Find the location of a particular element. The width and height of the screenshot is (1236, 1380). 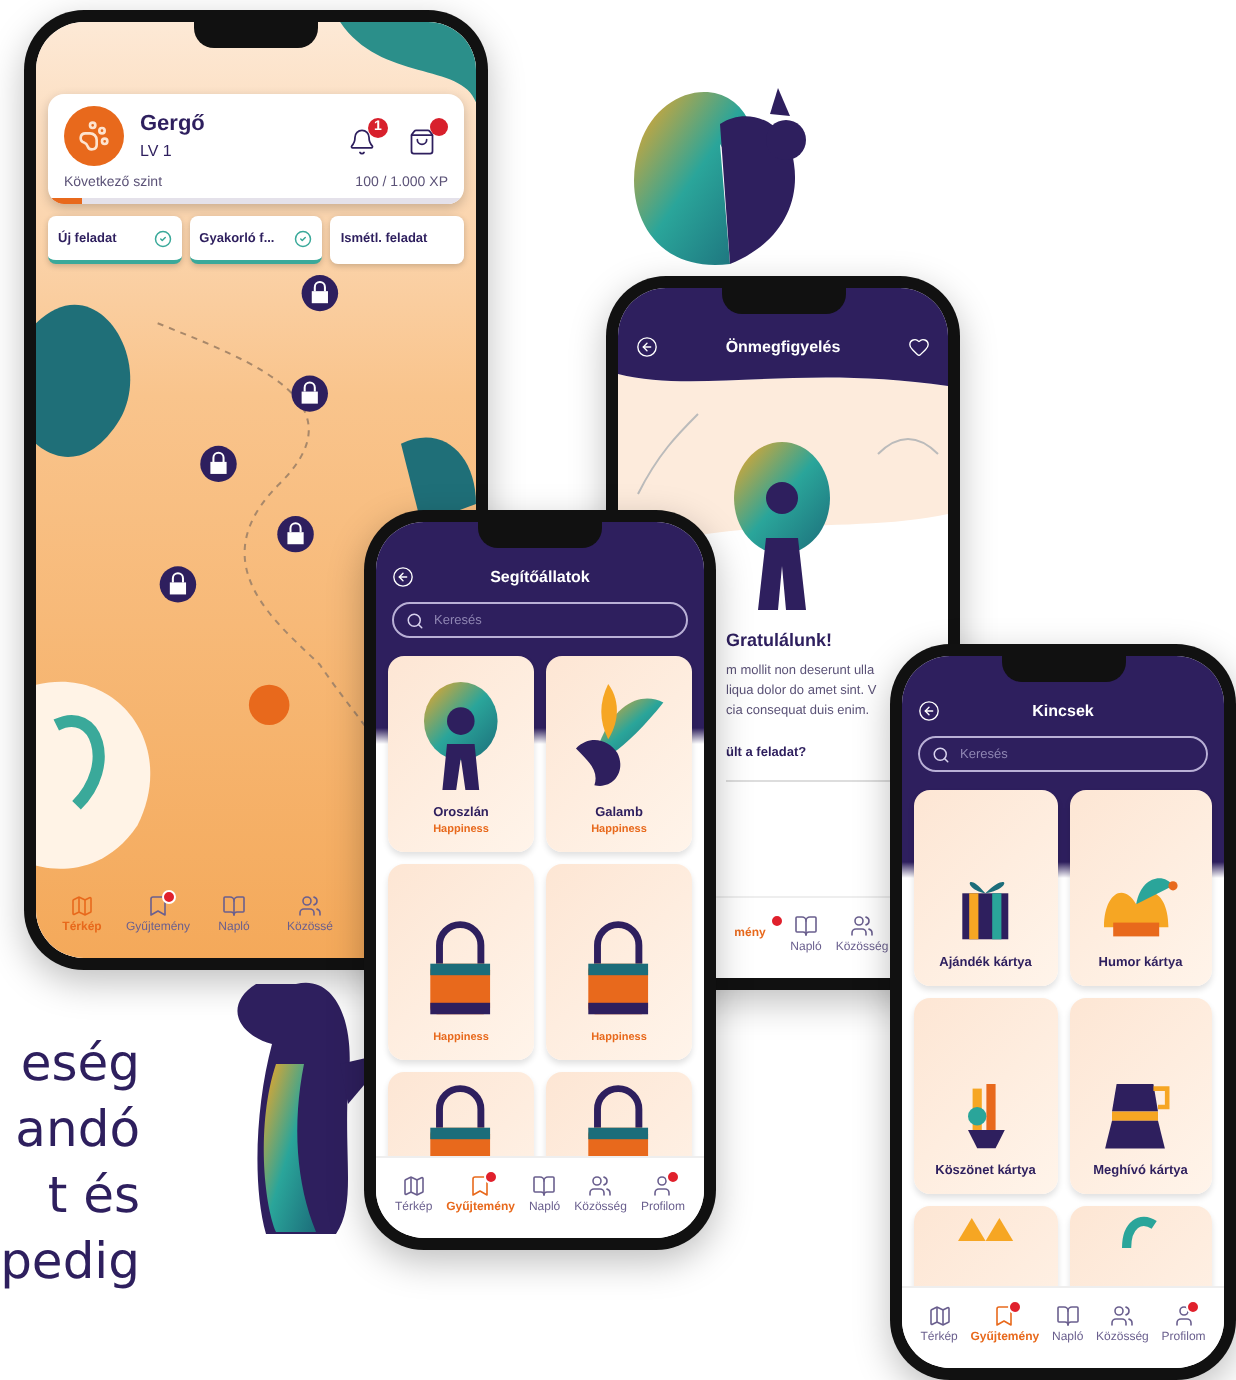

user-level: LV 1 is located at coordinates (157, 151).